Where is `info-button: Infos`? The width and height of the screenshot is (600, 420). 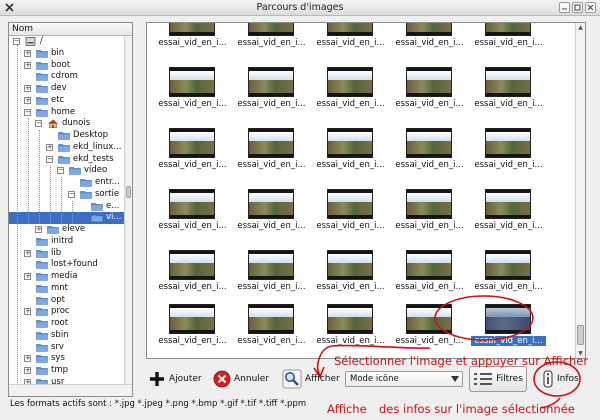
info-button: Infos is located at coordinates (560, 379).